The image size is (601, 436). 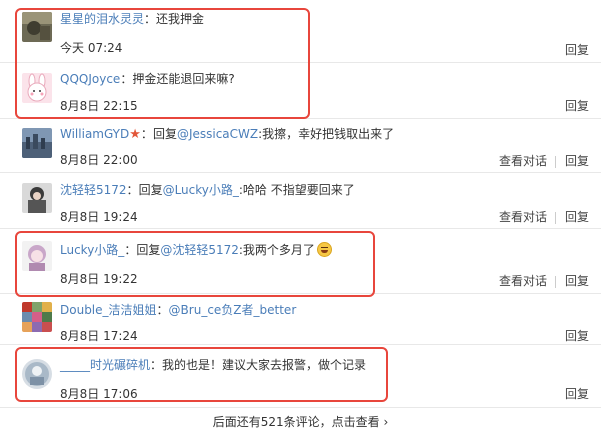 I want to click on more-comments-link: 后面还有521条评论，点击查看 ›, so click(x=300, y=422).